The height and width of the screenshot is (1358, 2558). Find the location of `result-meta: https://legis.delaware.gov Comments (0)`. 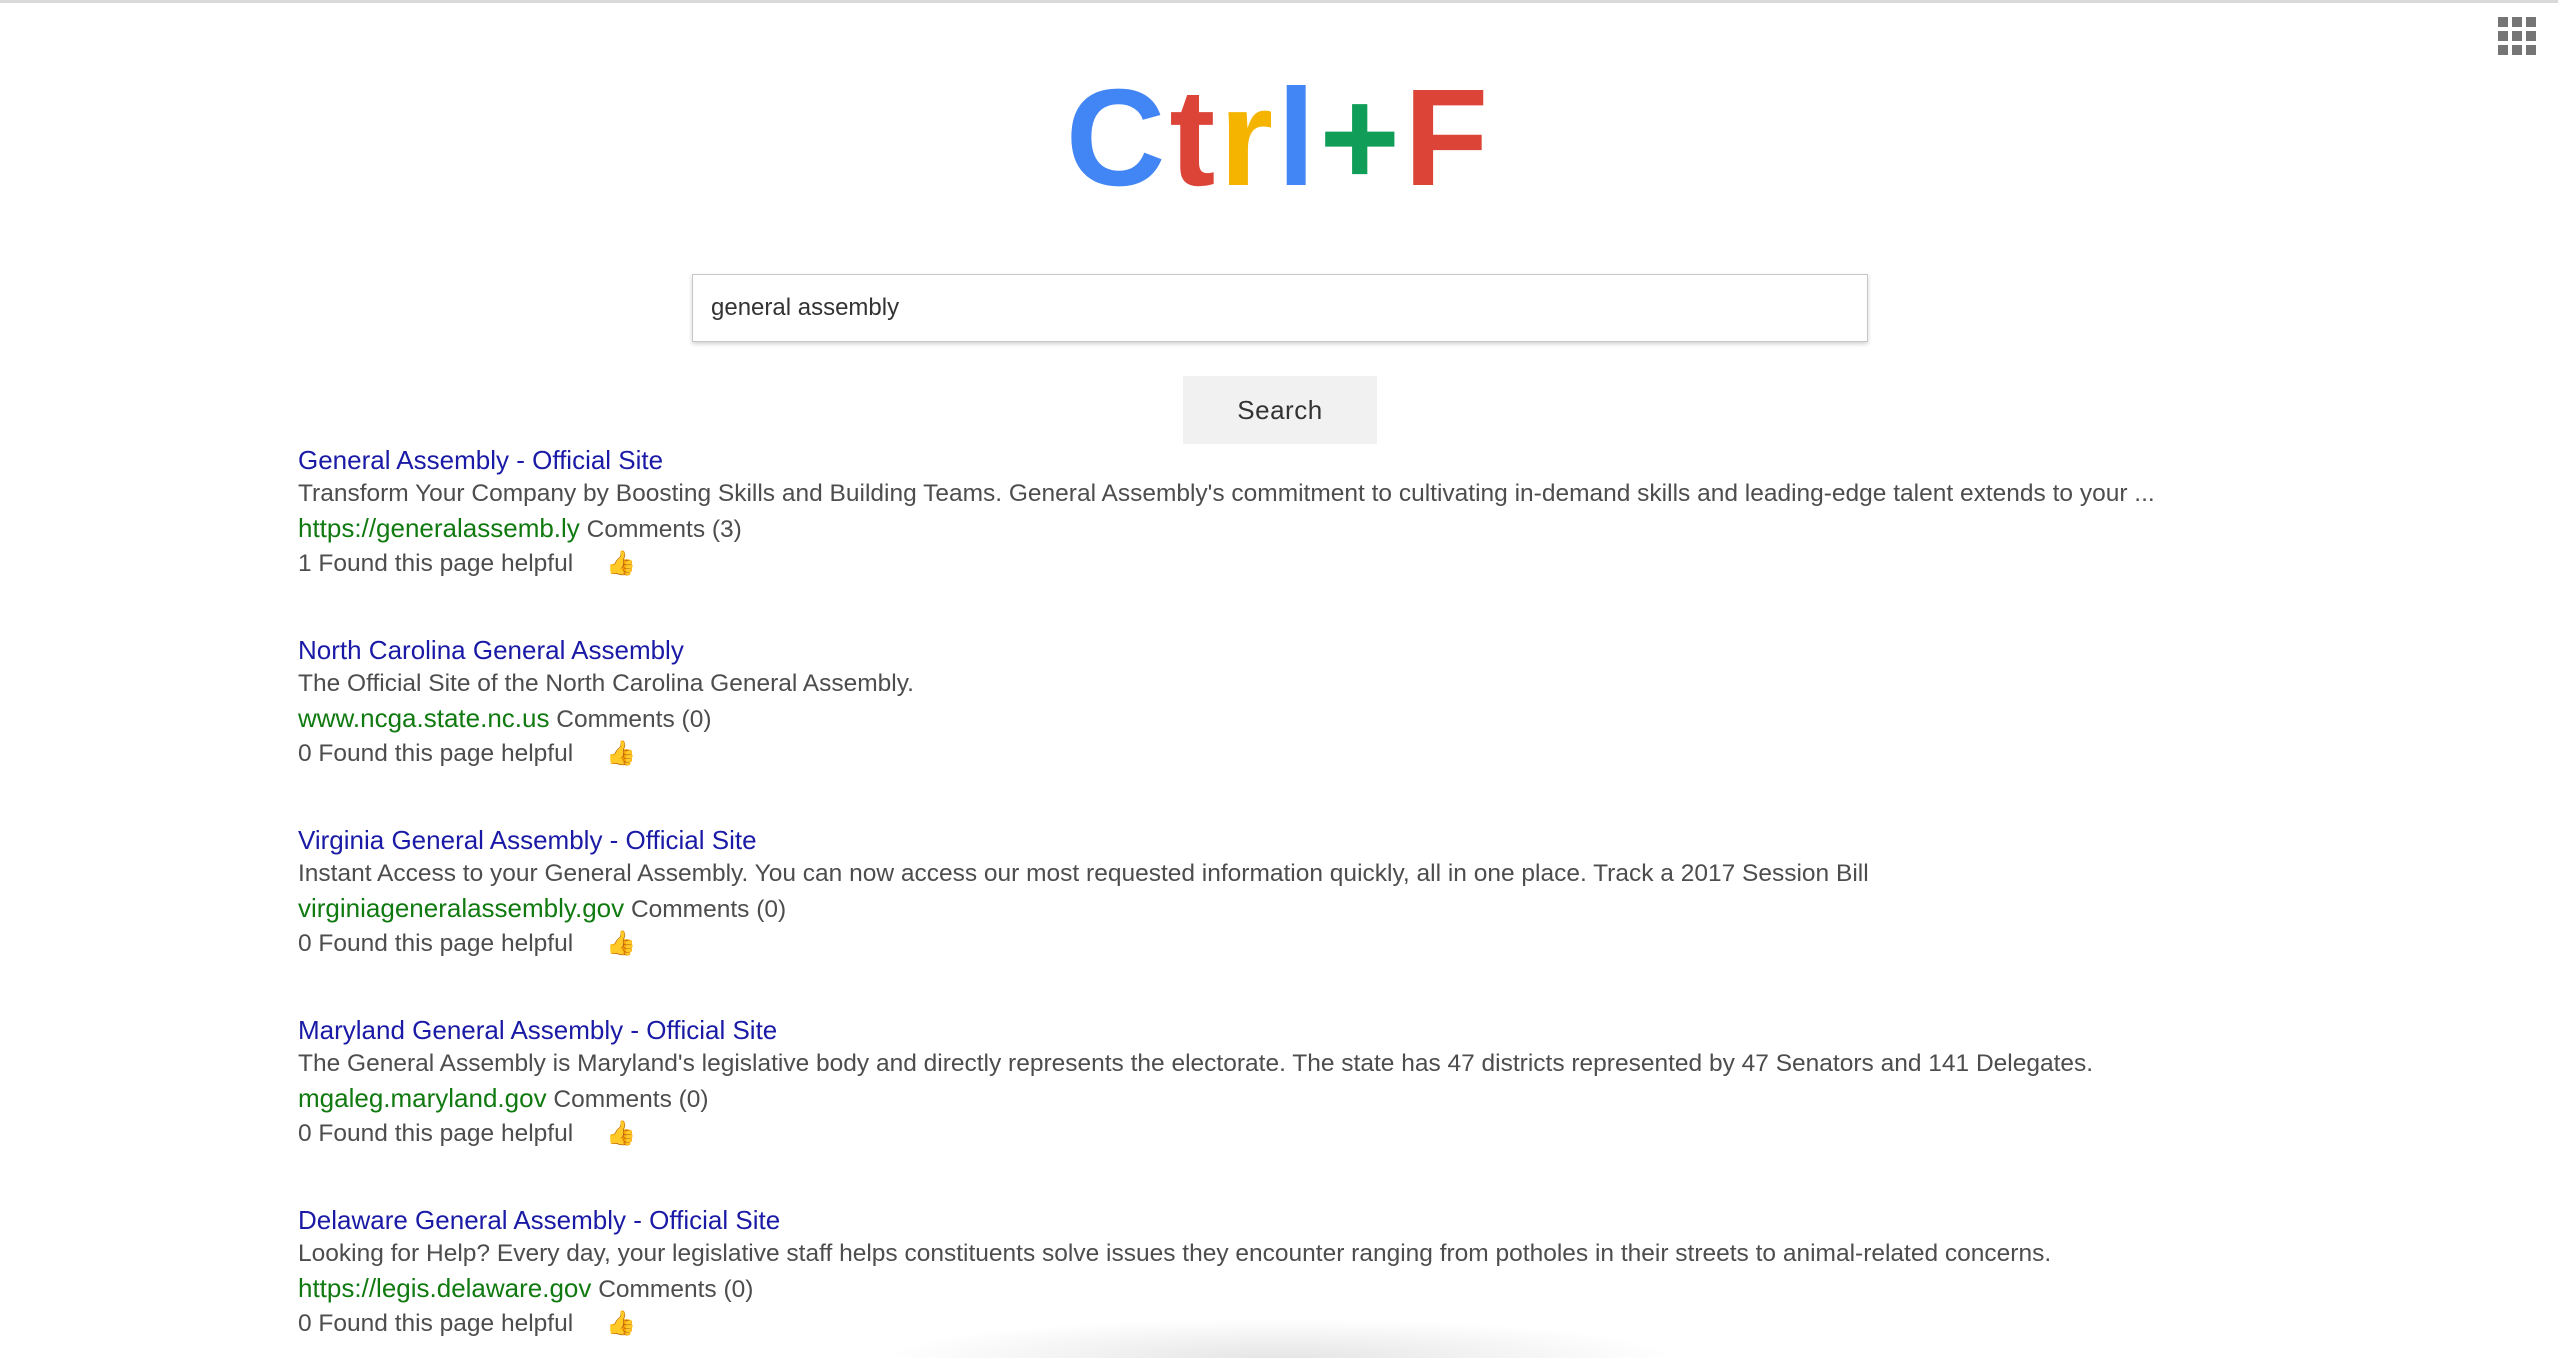

result-meta: https://legis.delaware.gov Comments (0) is located at coordinates (1298, 1289).